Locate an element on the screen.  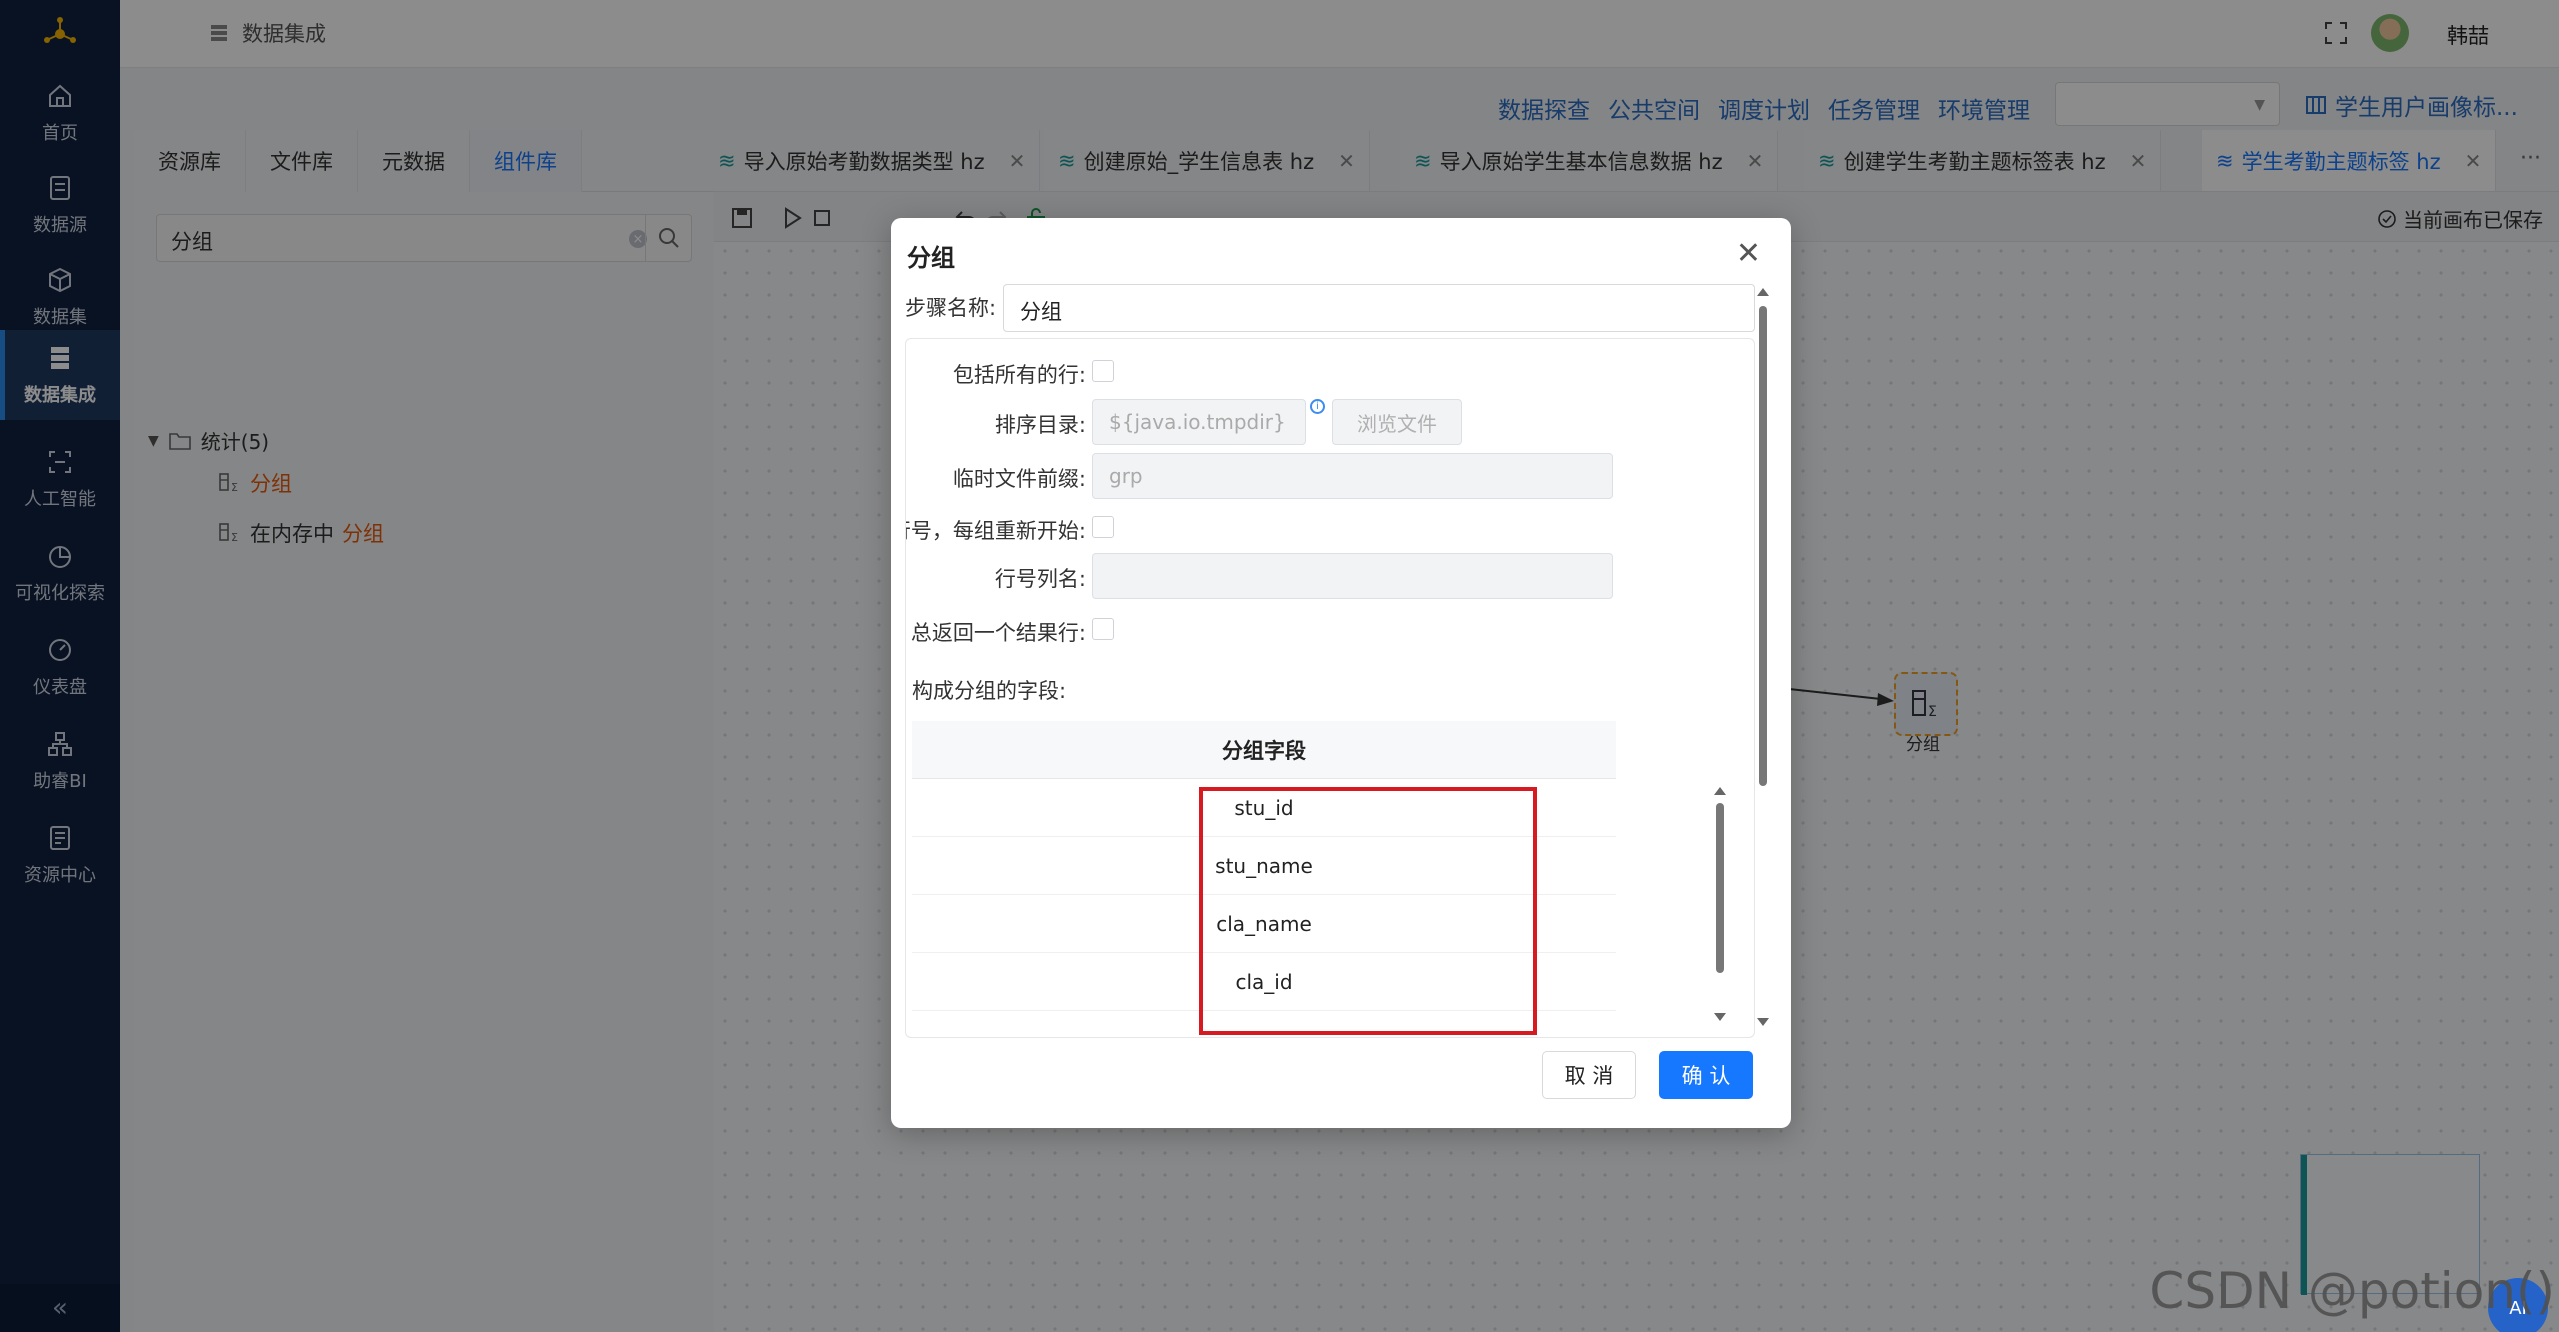
close-icon: ✕ is located at coordinates (1748, 253).